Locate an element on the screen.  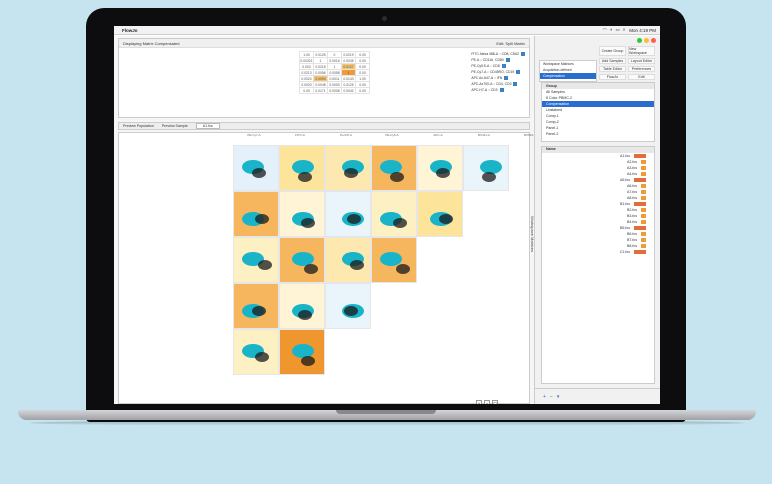
toolbar-button: New Workspace is located at coordinates (641, 51).